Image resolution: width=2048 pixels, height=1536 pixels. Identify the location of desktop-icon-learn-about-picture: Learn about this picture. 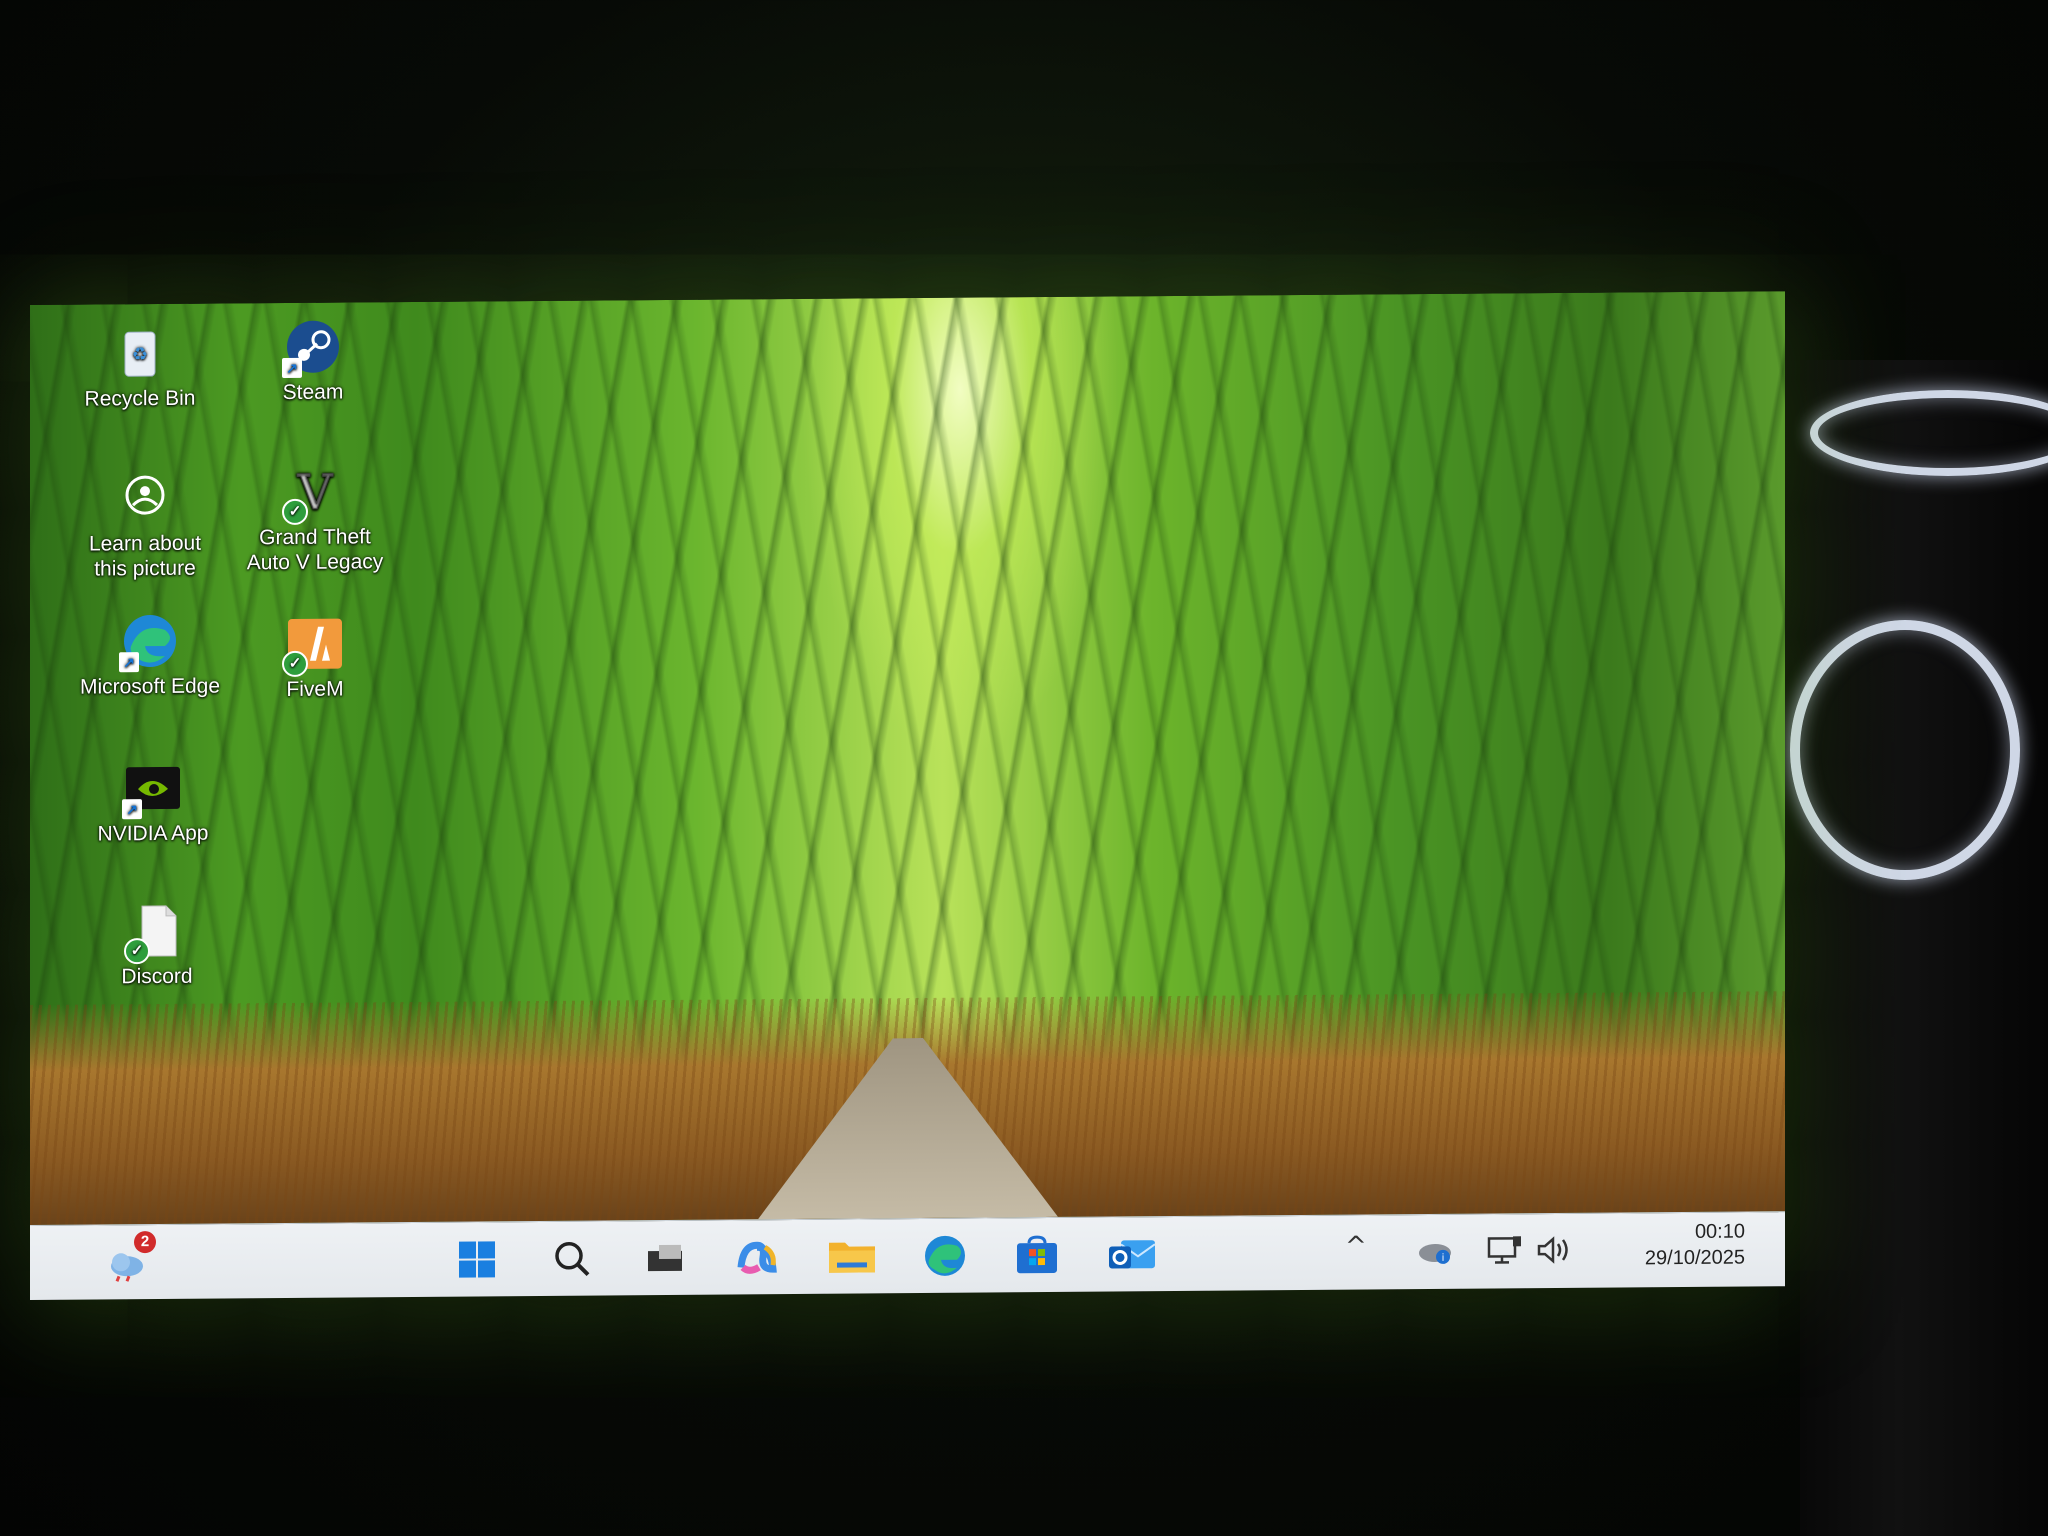
(145, 525).